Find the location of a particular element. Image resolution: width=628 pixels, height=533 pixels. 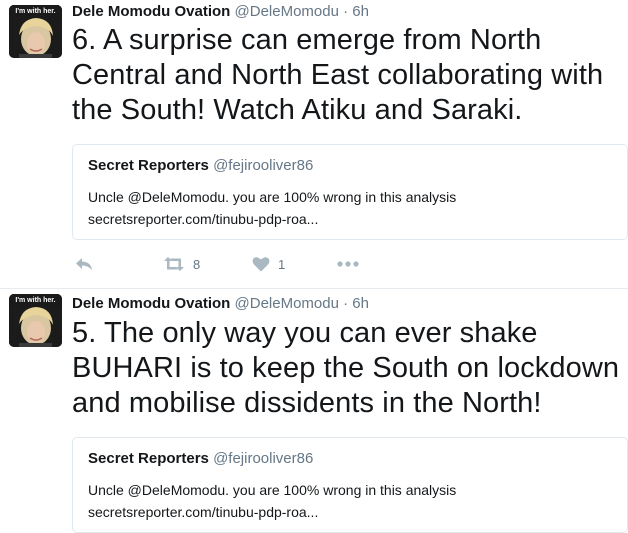

like-button: 1 is located at coordinates (268, 264).